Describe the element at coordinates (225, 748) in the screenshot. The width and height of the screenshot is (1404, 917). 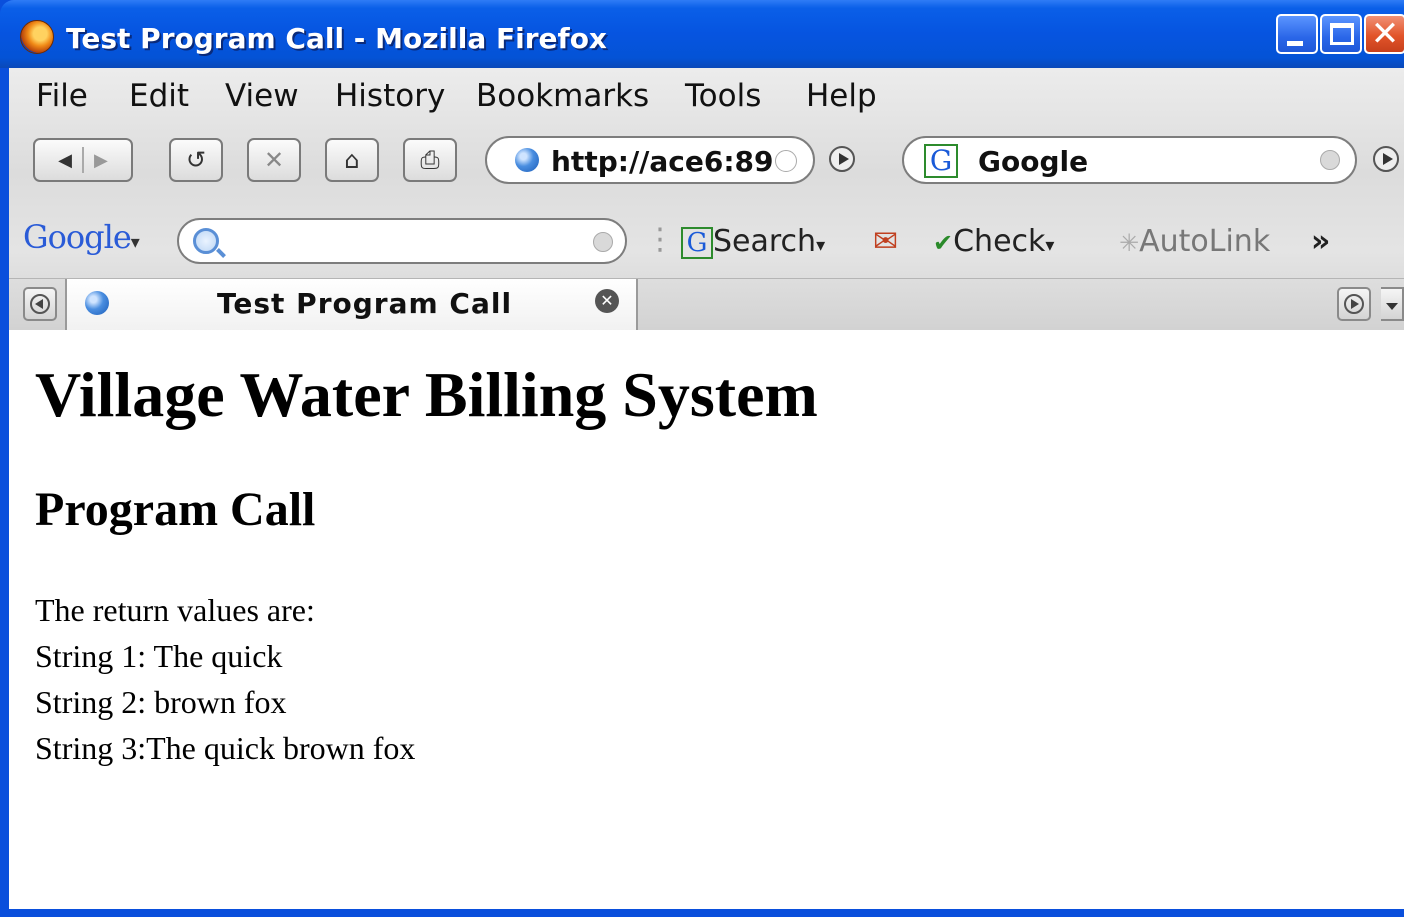
I see `string-3-line: String 3:The quick brown fox` at that location.